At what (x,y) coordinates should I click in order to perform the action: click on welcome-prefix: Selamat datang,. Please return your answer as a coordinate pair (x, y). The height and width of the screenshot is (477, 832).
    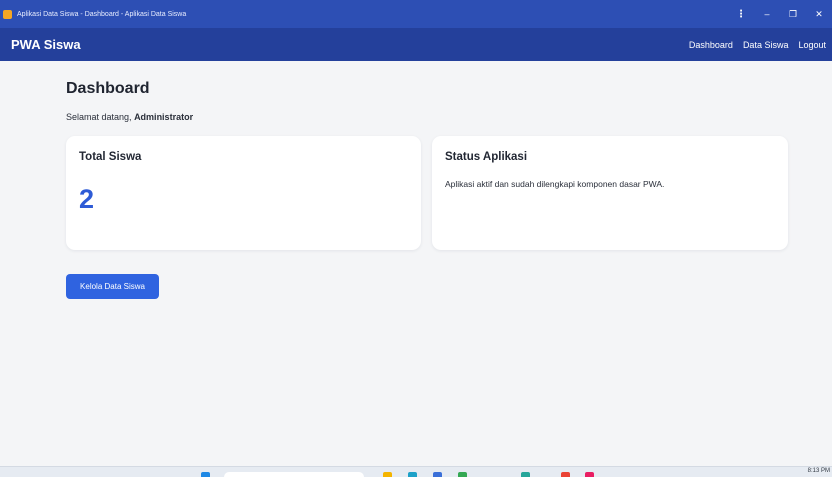
    Looking at the image, I should click on (99, 117).